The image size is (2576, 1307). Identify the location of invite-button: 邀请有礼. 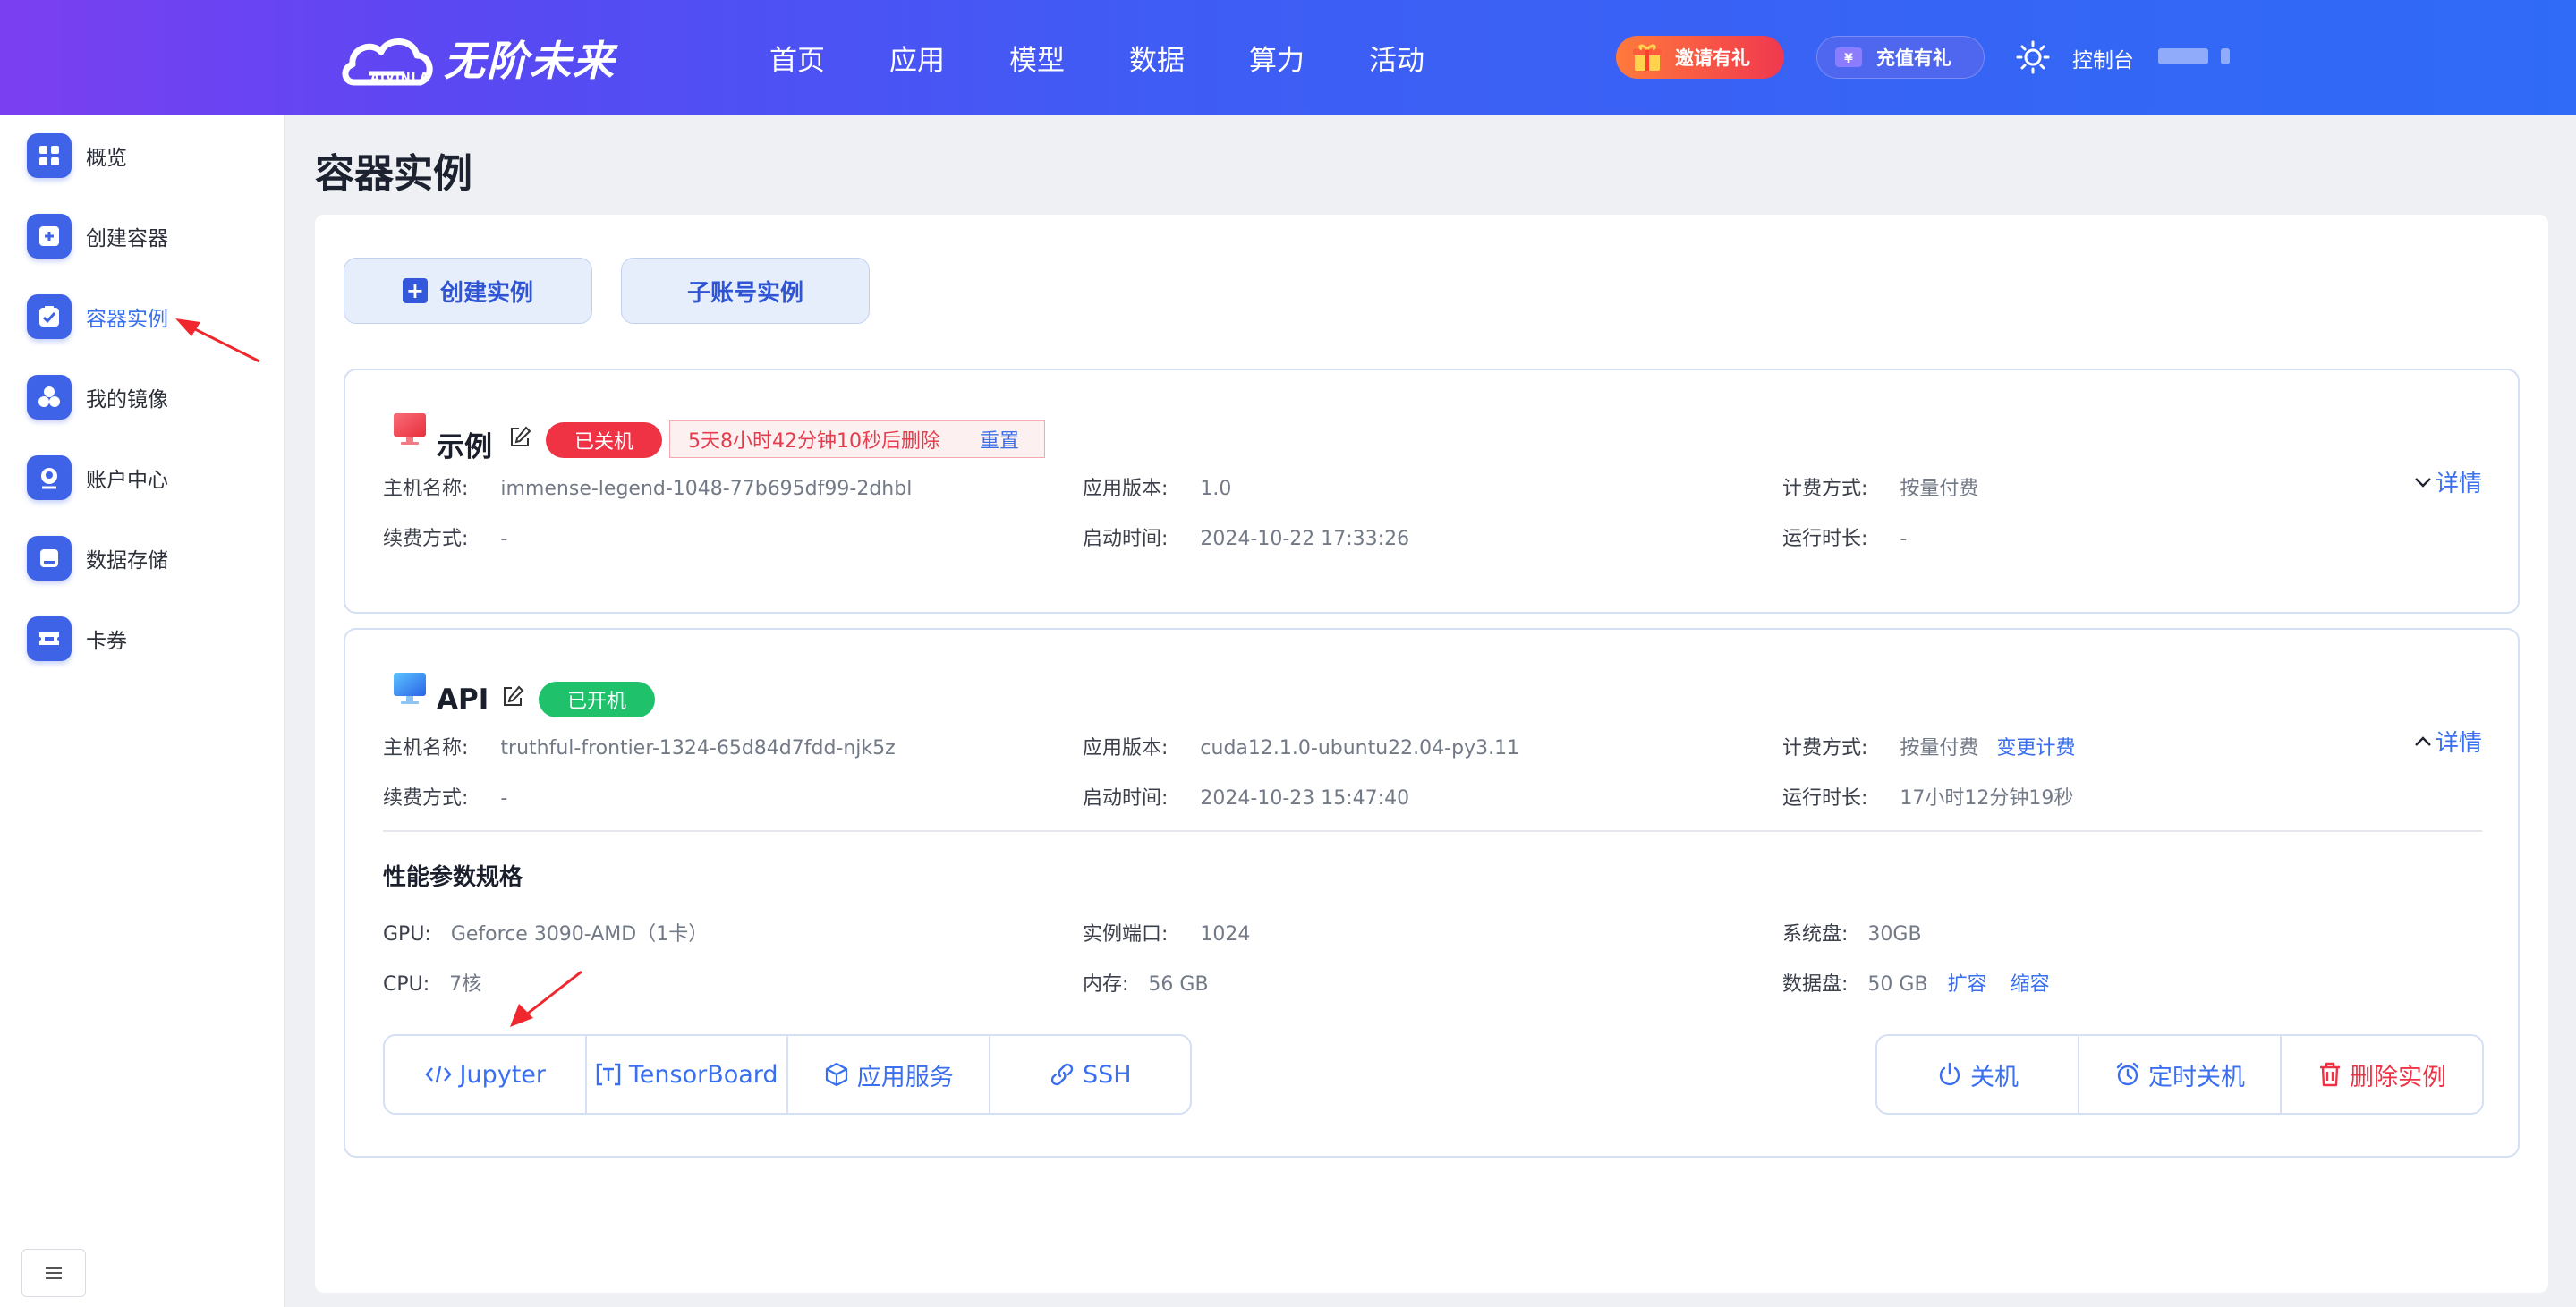
(1700, 57).